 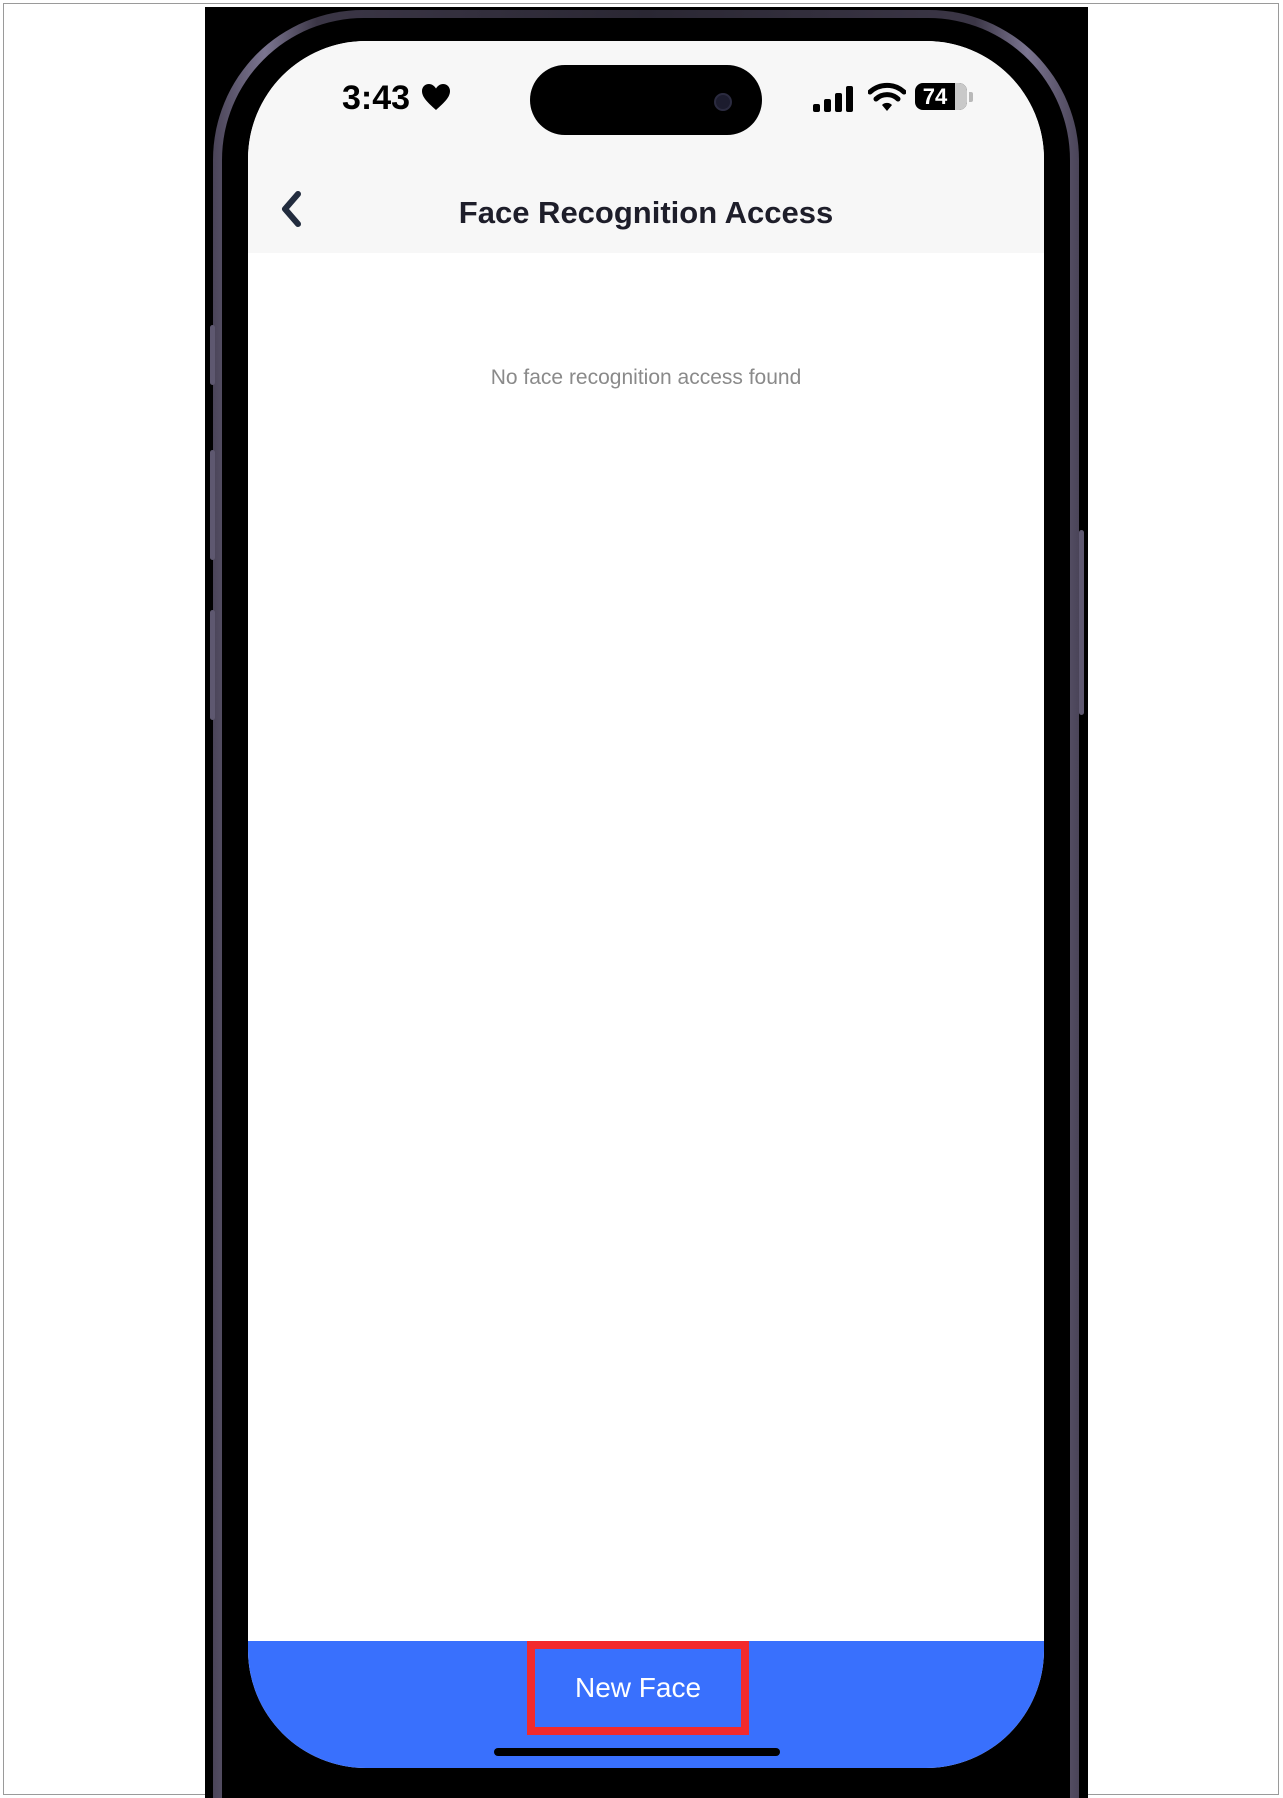 I want to click on empty-state-message: No face recognition access found, so click(x=646, y=377).